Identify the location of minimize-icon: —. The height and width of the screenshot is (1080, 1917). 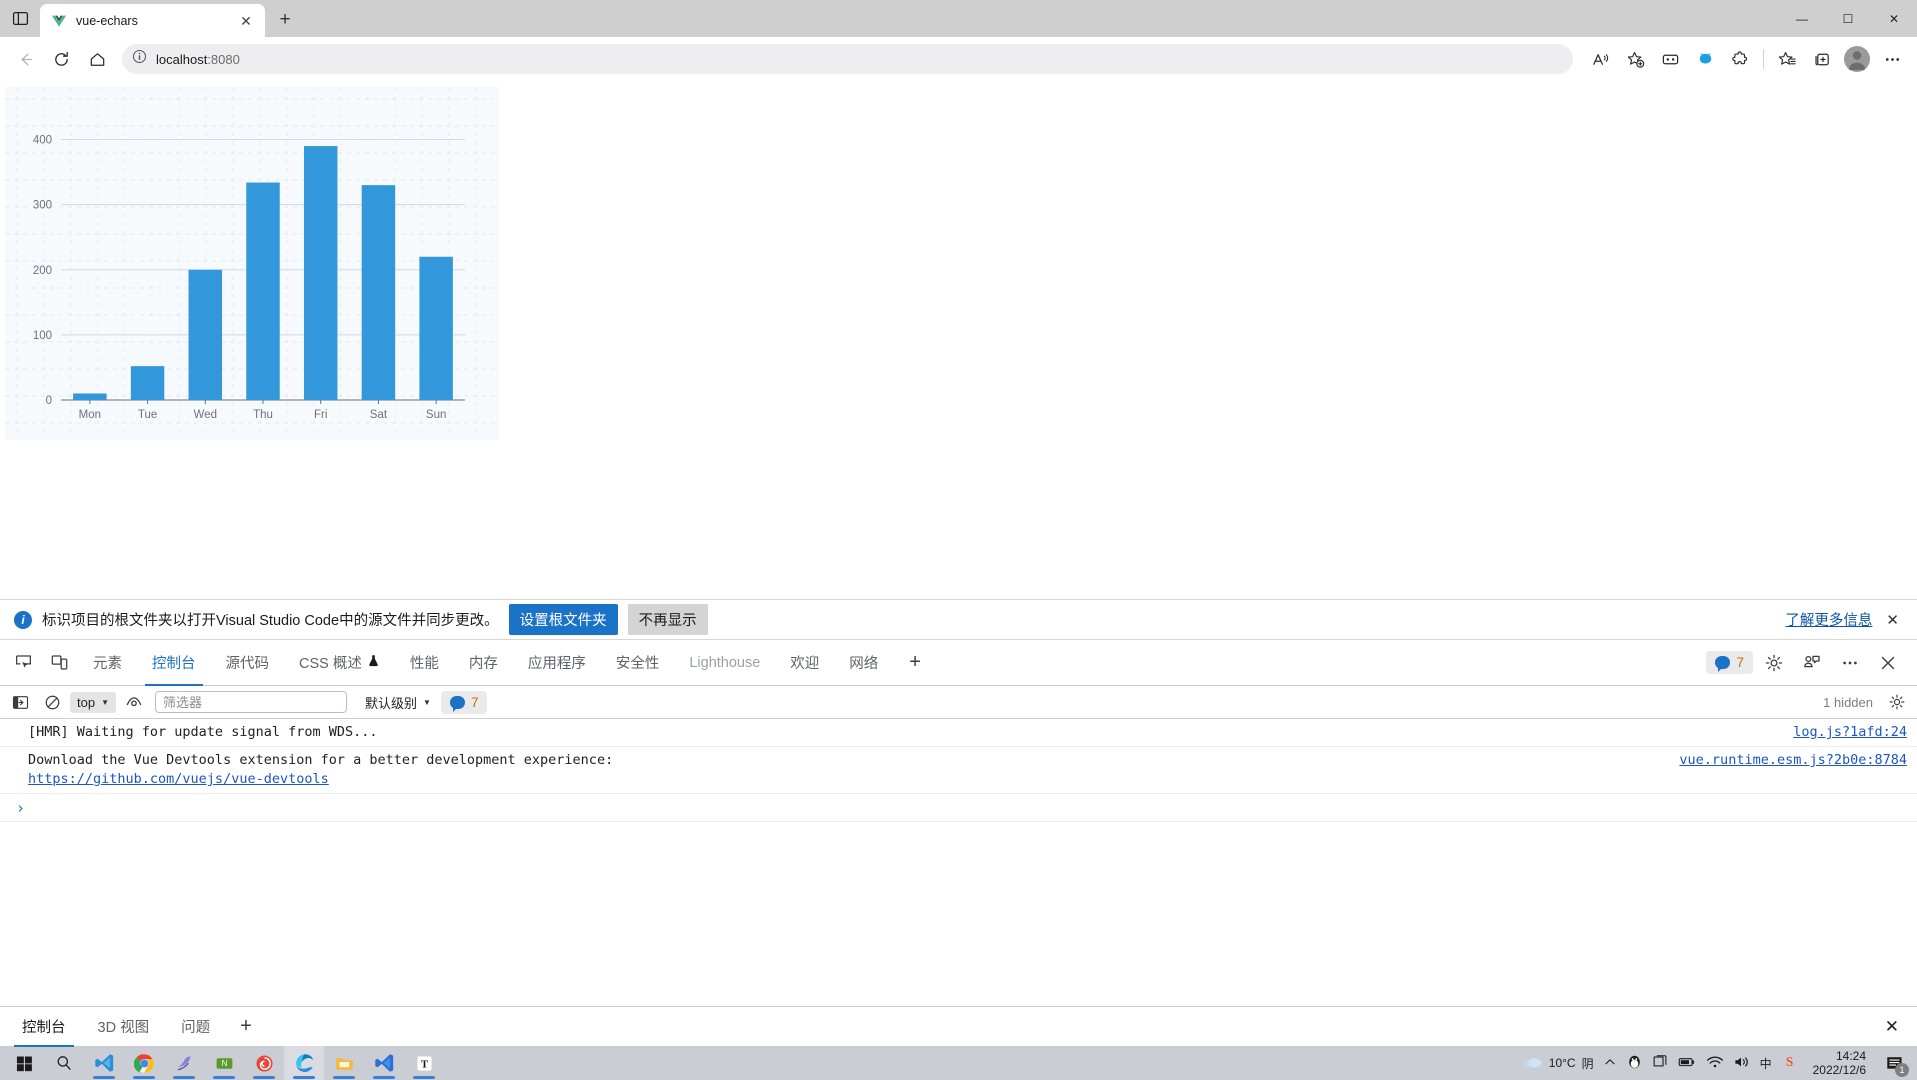
(1802, 18).